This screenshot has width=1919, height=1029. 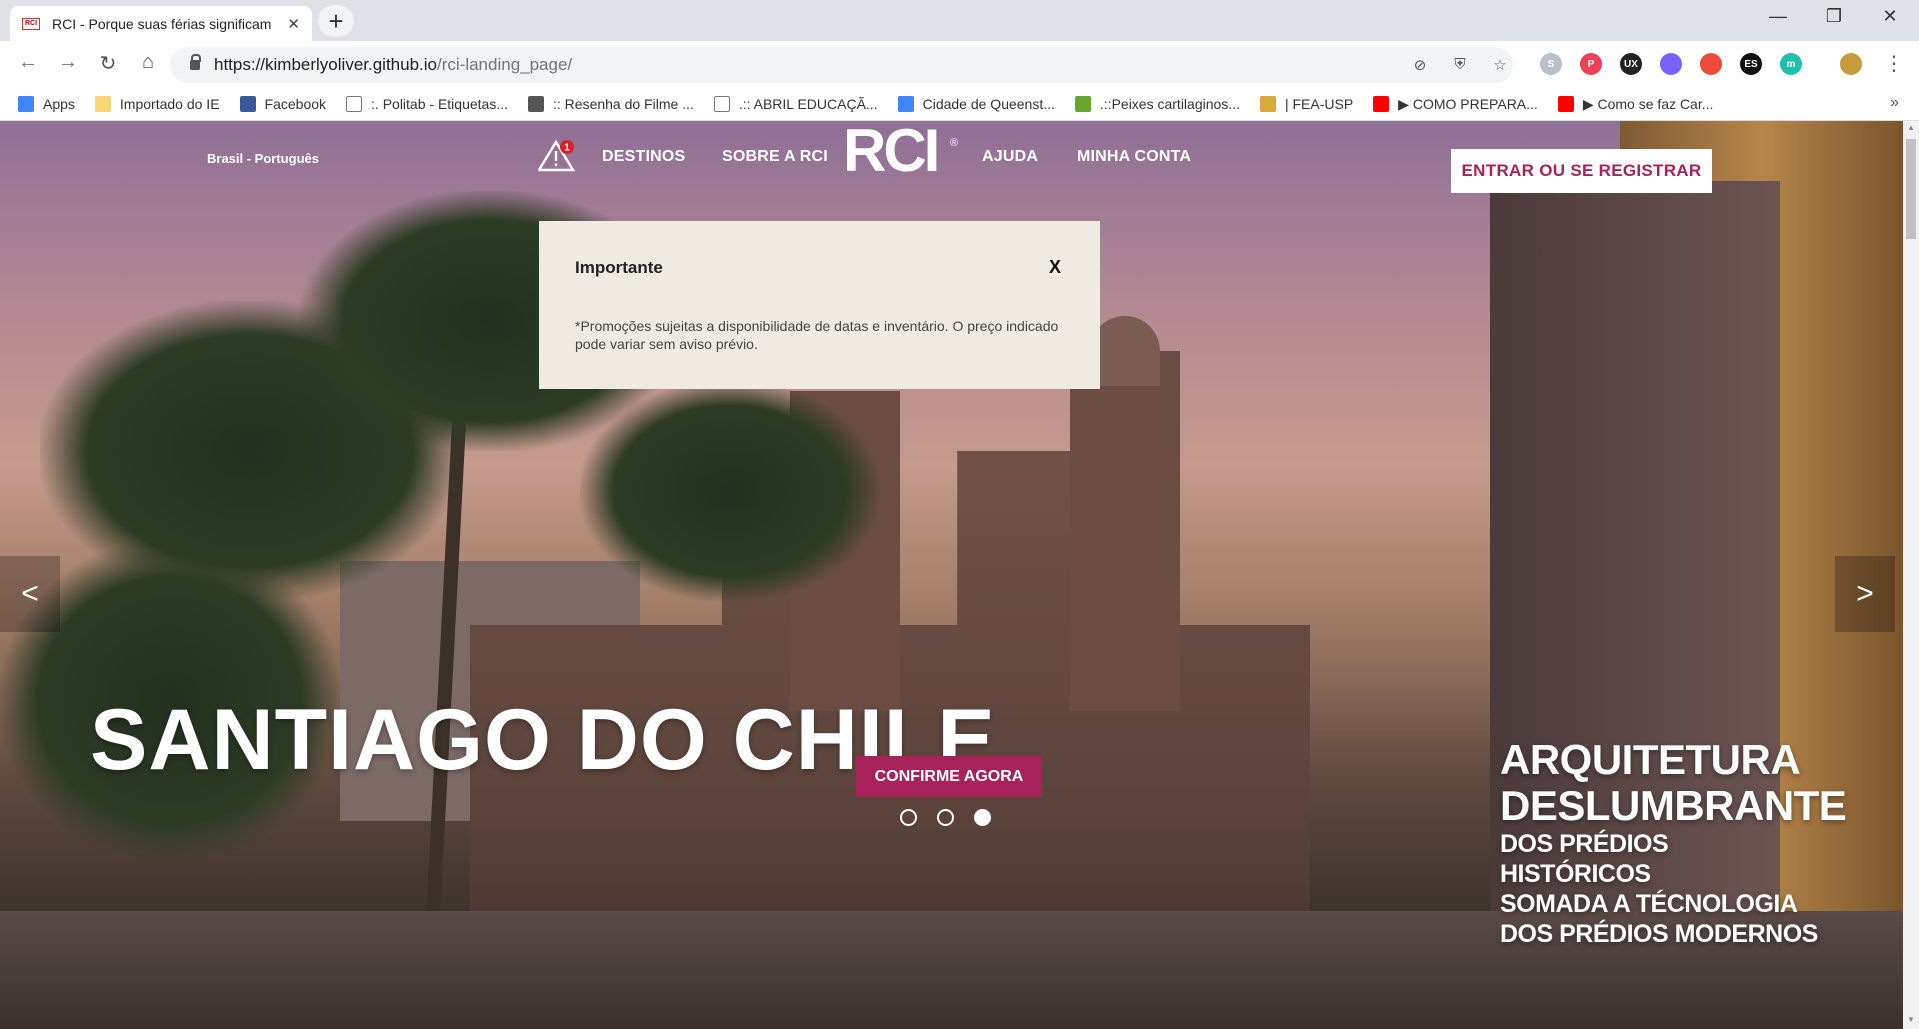 I want to click on alert-count-badge: 1, so click(x=567, y=148).